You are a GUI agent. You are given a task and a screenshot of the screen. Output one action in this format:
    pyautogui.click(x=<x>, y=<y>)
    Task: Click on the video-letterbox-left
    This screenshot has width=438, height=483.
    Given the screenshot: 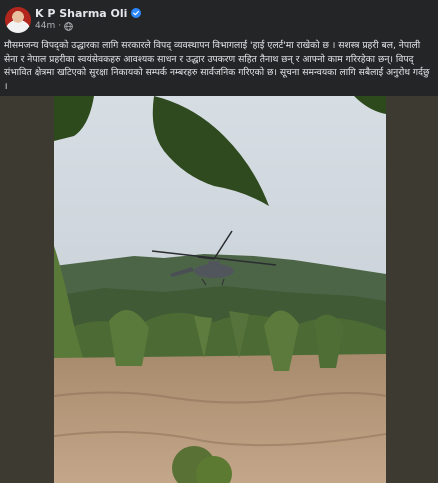 What is the action you would take?
    pyautogui.click(x=27, y=289)
    